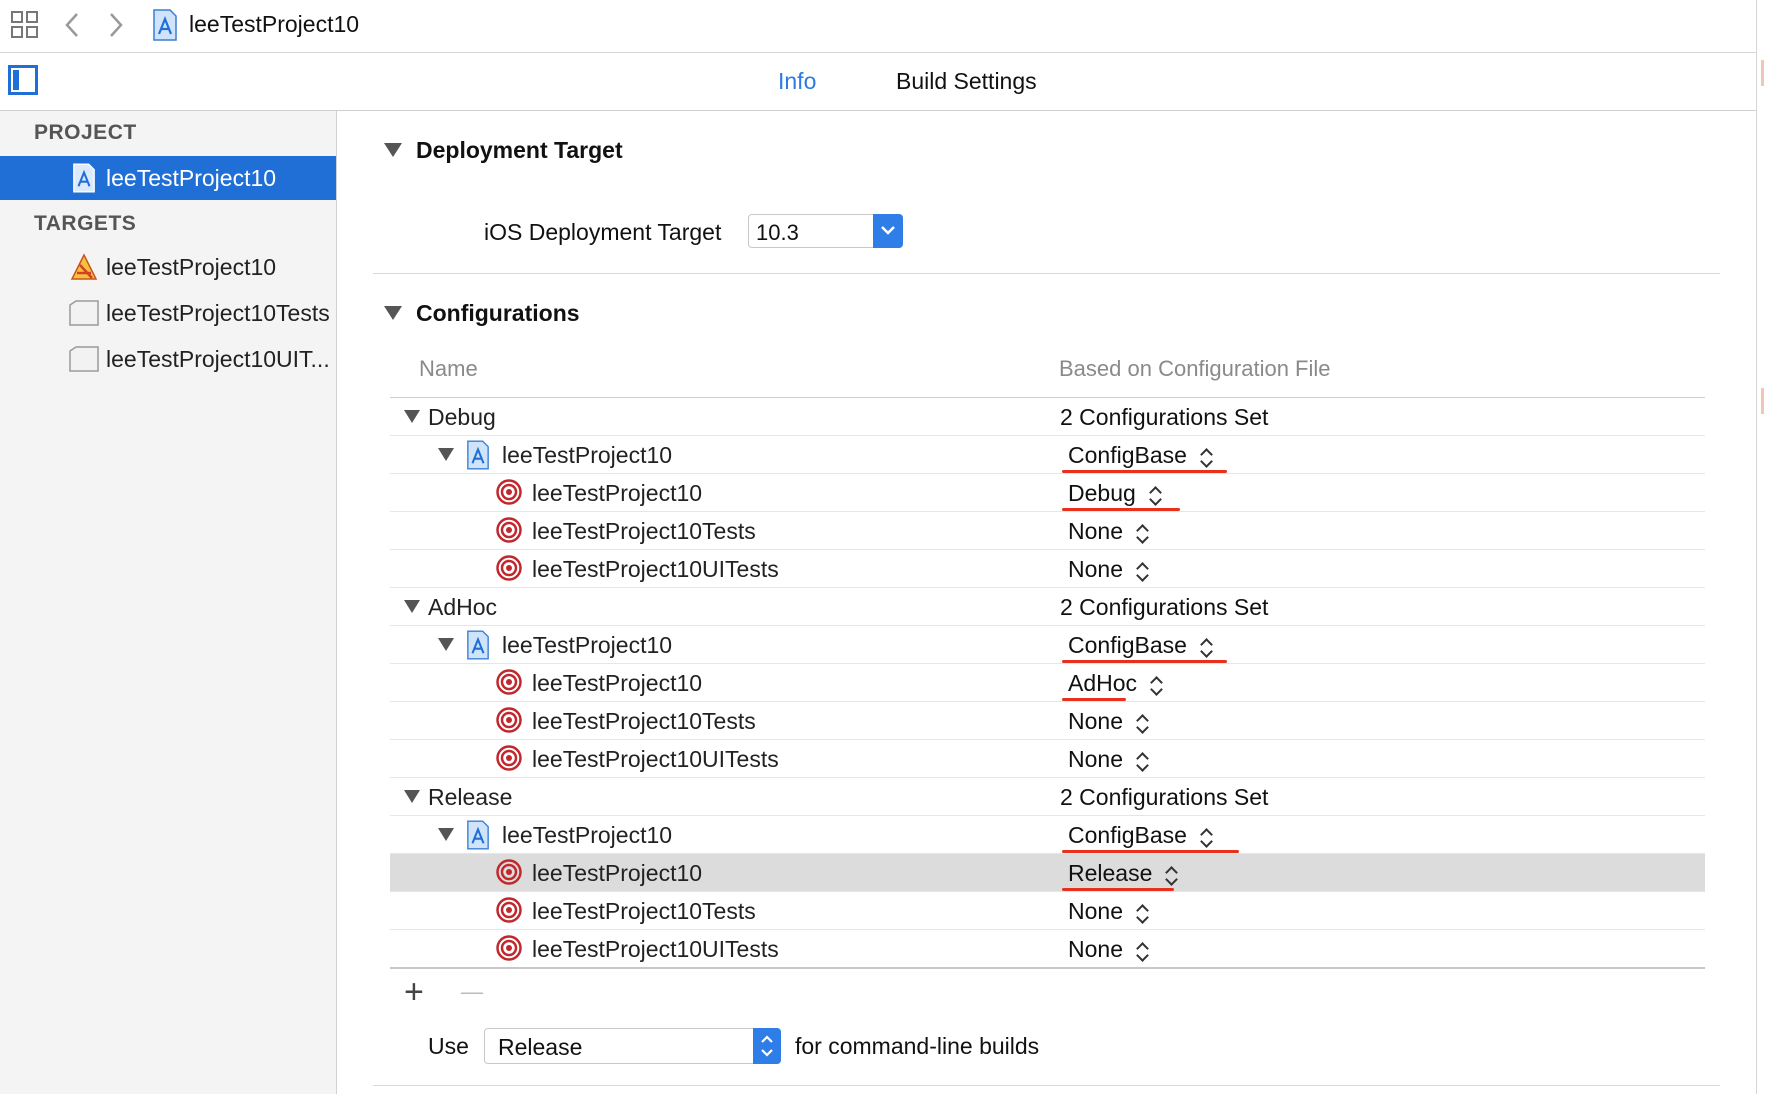 The image size is (1770, 1094). What do you see at coordinates (797, 81) in the screenshot?
I see `tab-info: Info` at bounding box center [797, 81].